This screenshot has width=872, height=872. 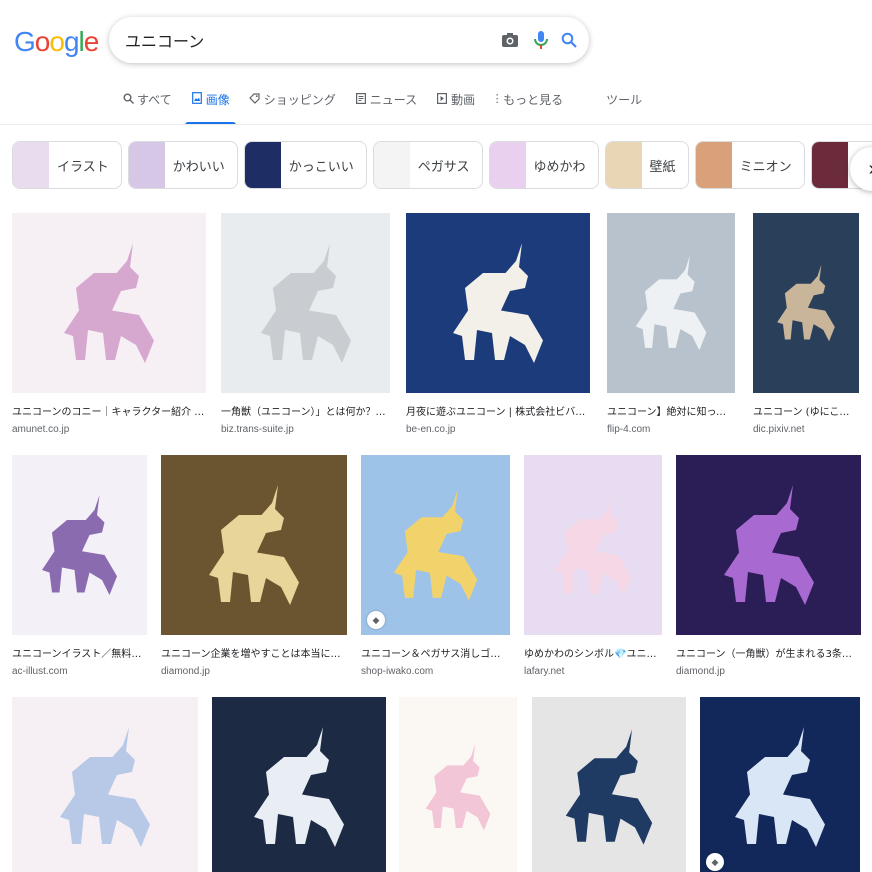 I want to click on logo-letter: o, so click(x=42, y=41).